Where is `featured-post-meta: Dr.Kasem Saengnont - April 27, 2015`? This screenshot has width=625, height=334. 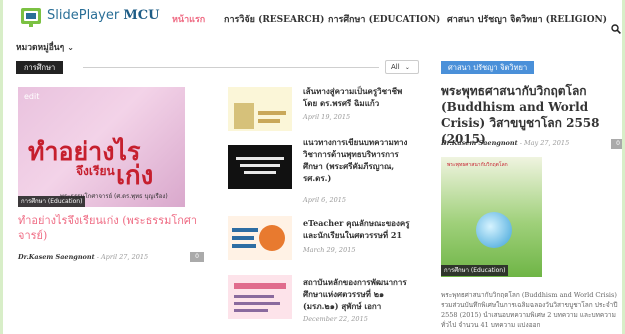 featured-post-meta: Dr.Kasem Saengnont - April 27, 2015 is located at coordinates (83, 257).